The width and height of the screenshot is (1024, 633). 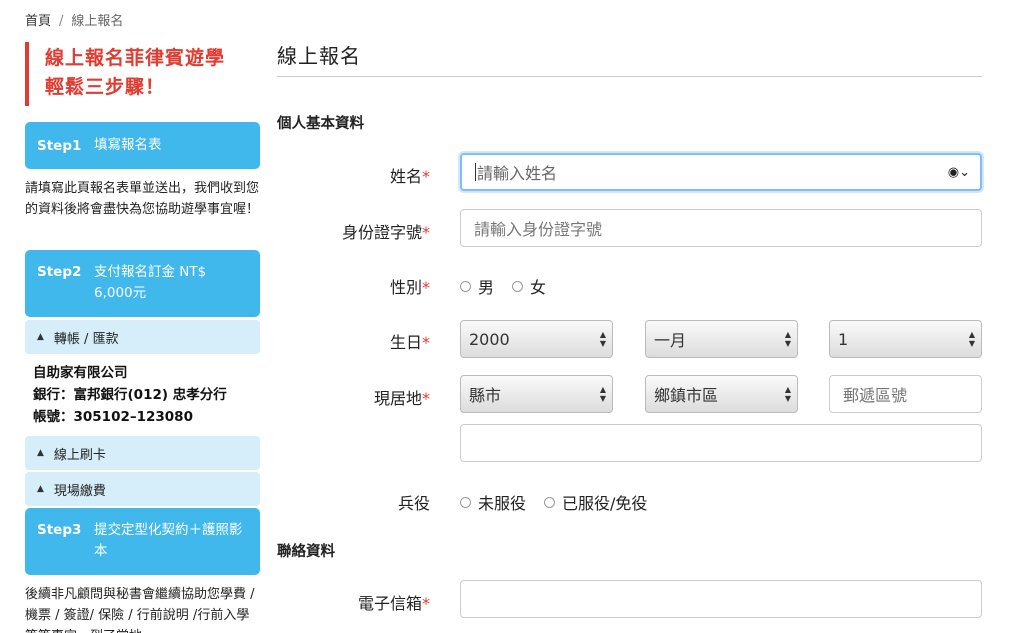 I want to click on gender-label: 性別*, so click(x=353, y=286).